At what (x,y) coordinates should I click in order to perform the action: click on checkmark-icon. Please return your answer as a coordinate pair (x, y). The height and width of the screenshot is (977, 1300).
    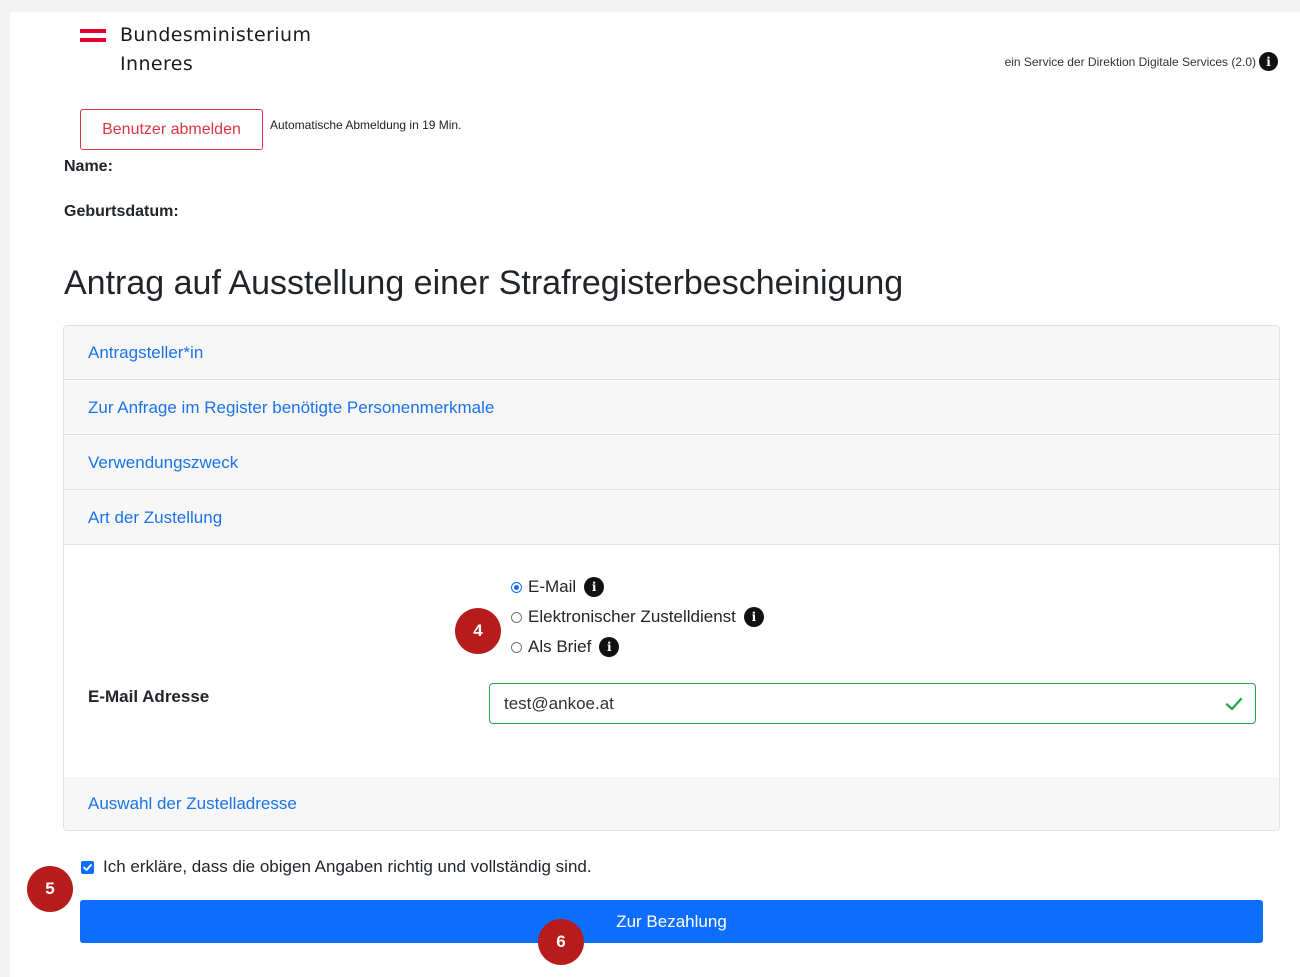
    Looking at the image, I should click on (87, 867).